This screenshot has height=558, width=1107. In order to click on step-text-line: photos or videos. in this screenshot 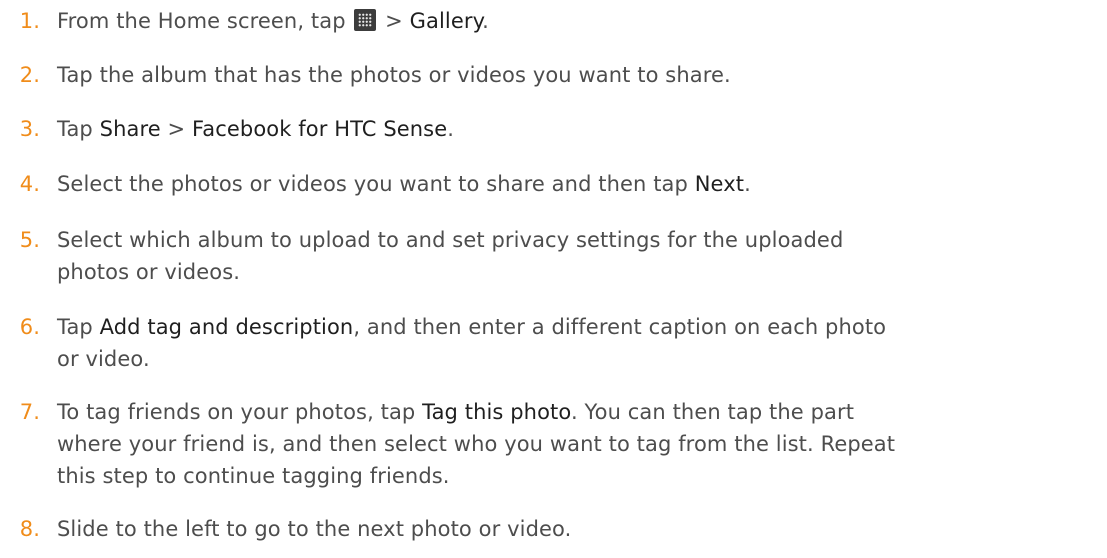, I will do `click(582, 272)`.